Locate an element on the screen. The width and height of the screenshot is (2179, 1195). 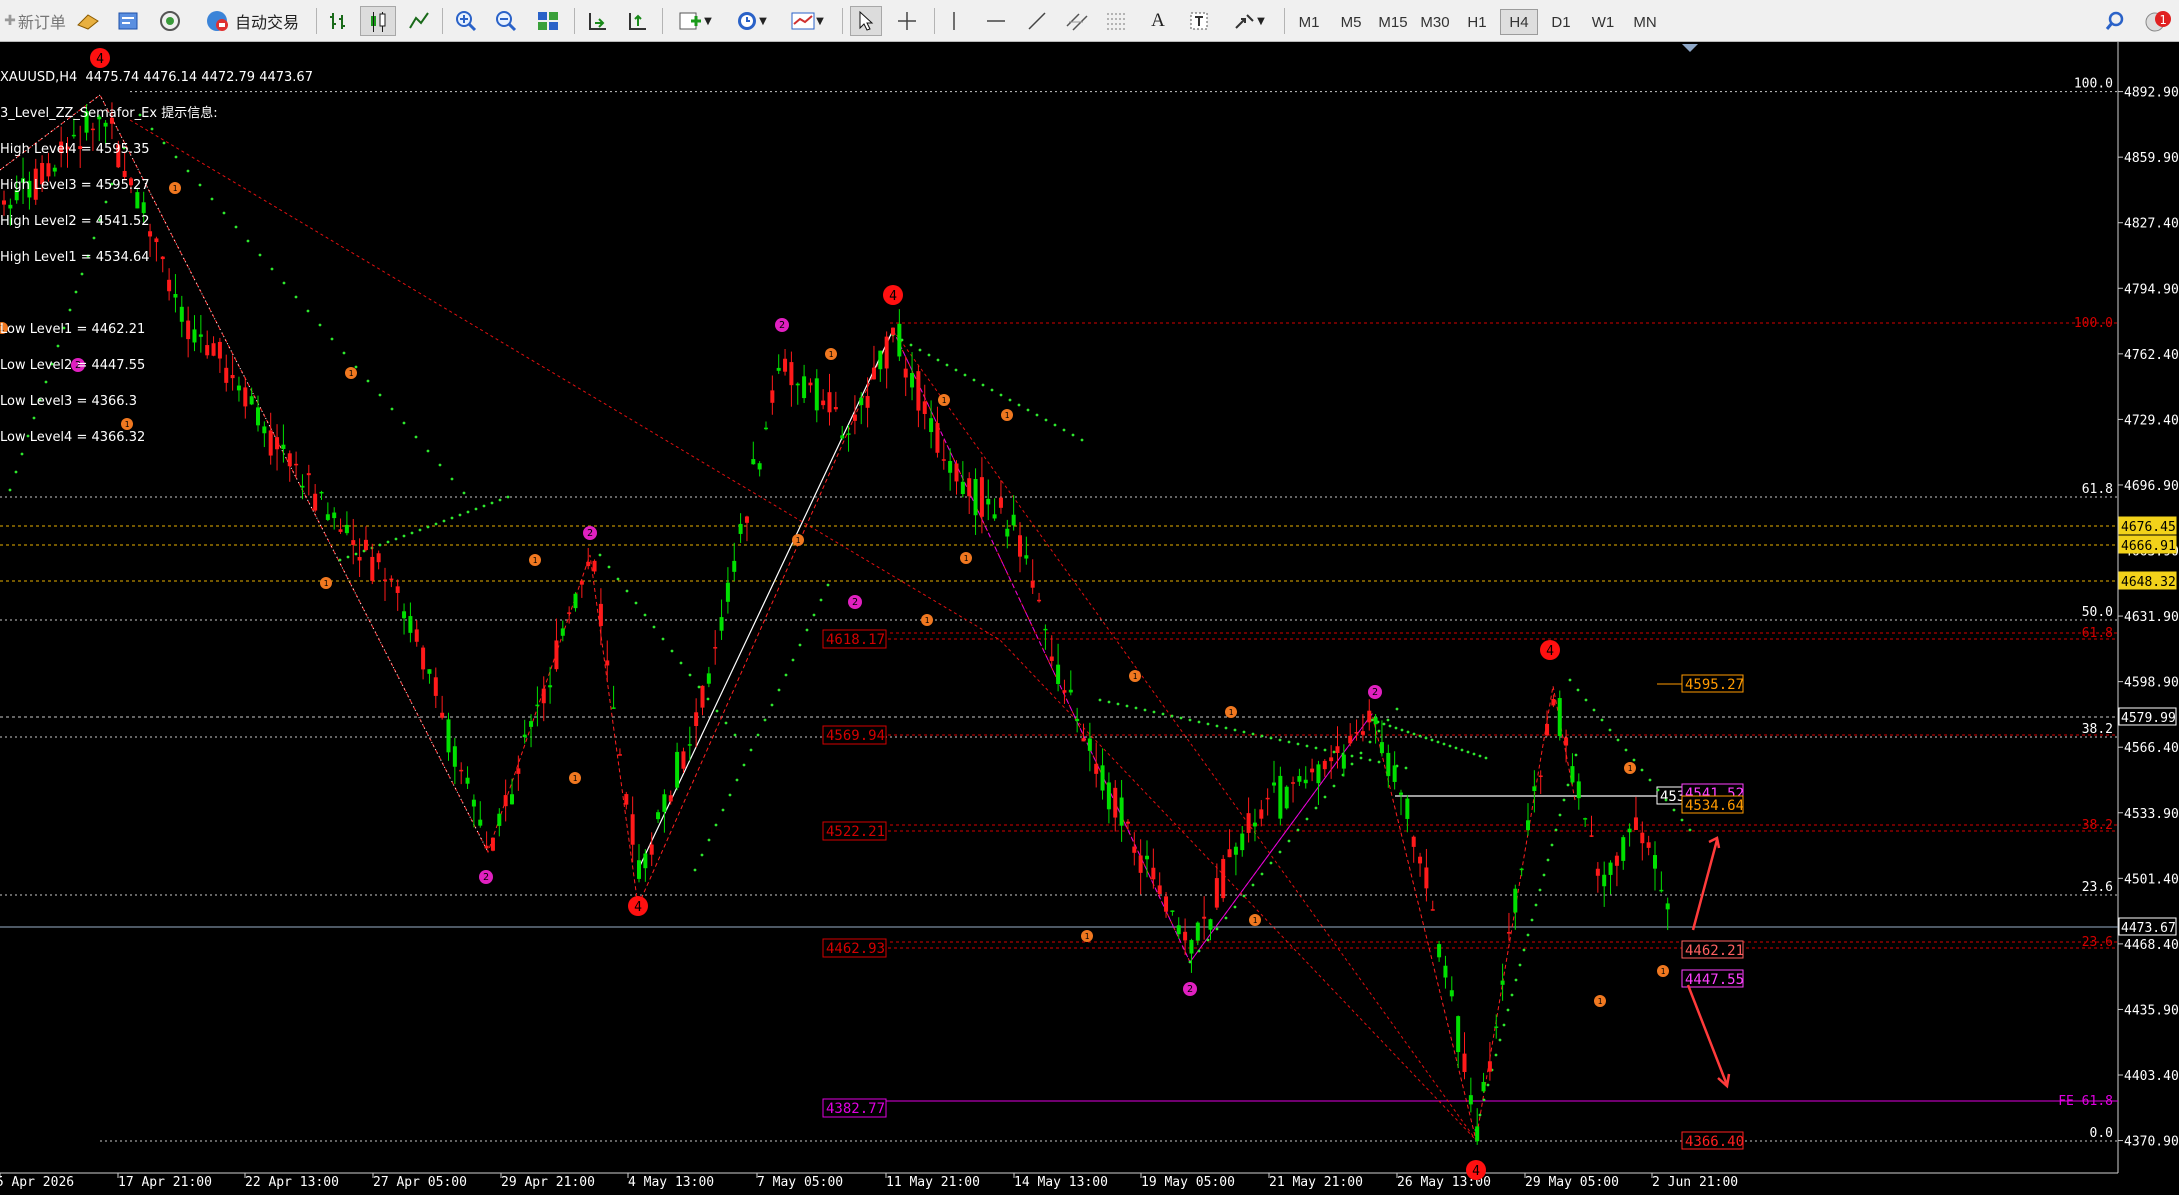
horizontal-line-icon is located at coordinates (996, 21).